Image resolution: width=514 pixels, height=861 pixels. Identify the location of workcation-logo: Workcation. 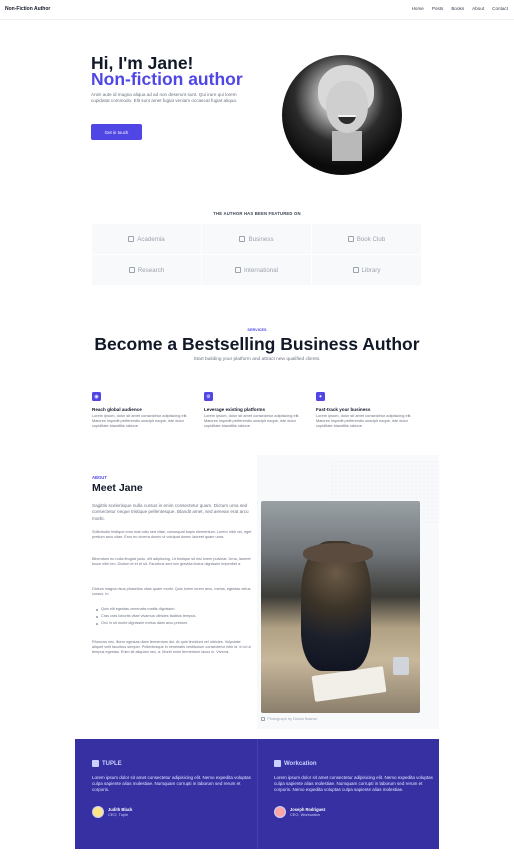
(354, 763).